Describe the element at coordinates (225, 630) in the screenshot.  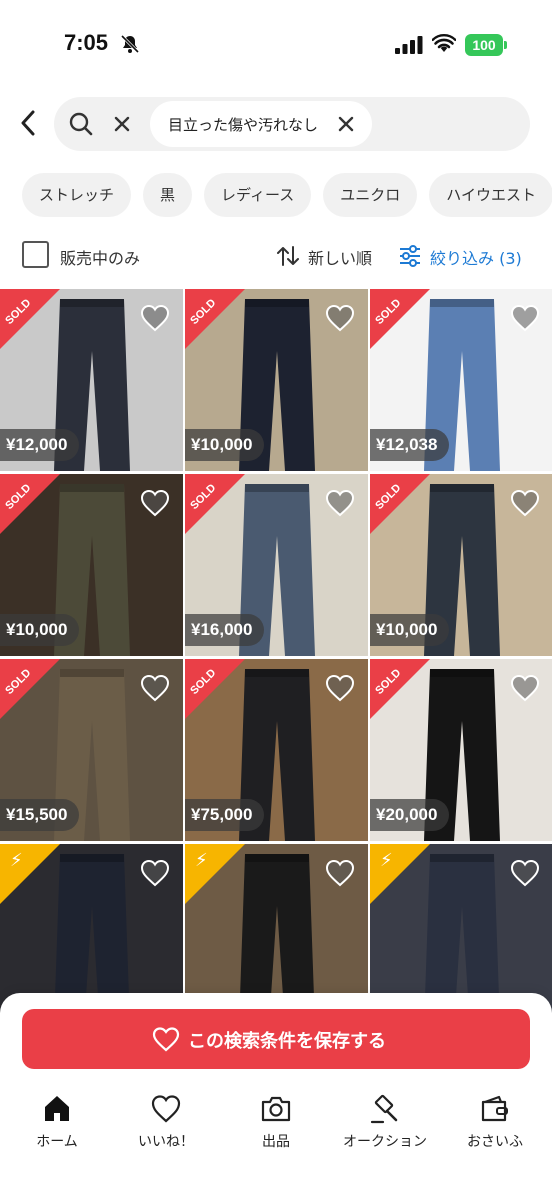
I see `price-tag: ¥16,000` at that location.